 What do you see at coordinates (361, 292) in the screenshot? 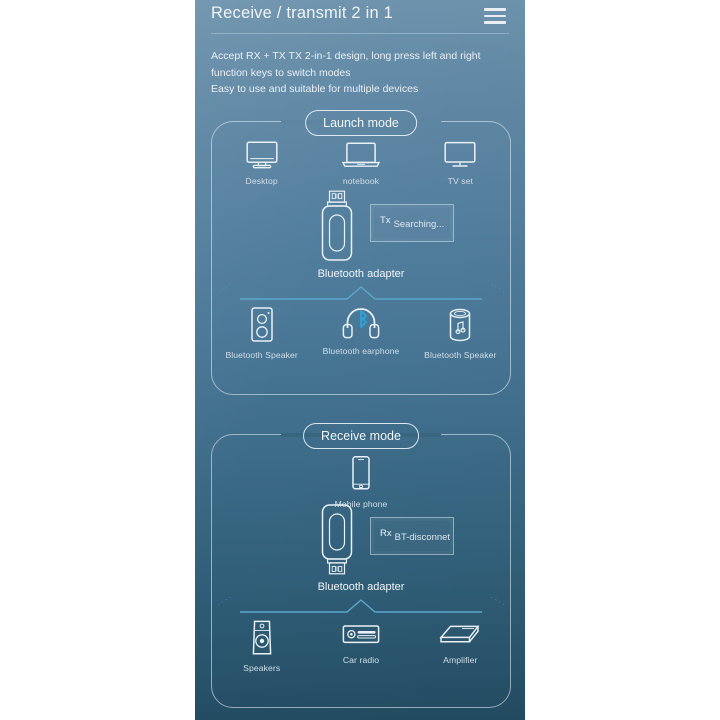
I see `launch-connector-line` at bounding box center [361, 292].